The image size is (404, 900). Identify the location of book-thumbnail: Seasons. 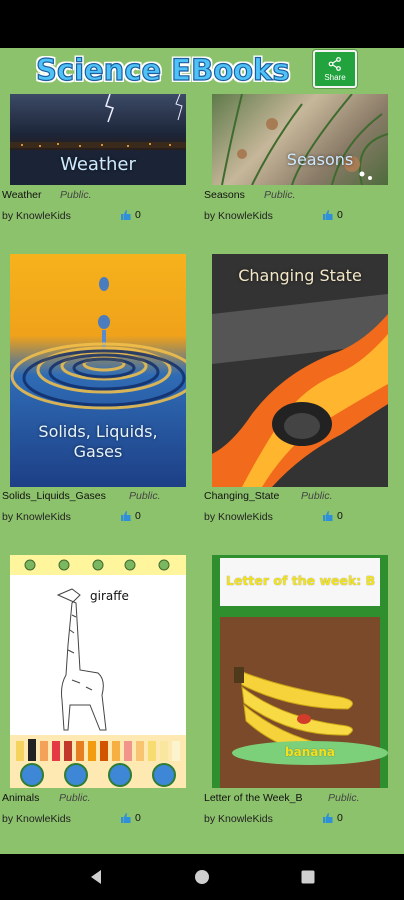
(300, 139).